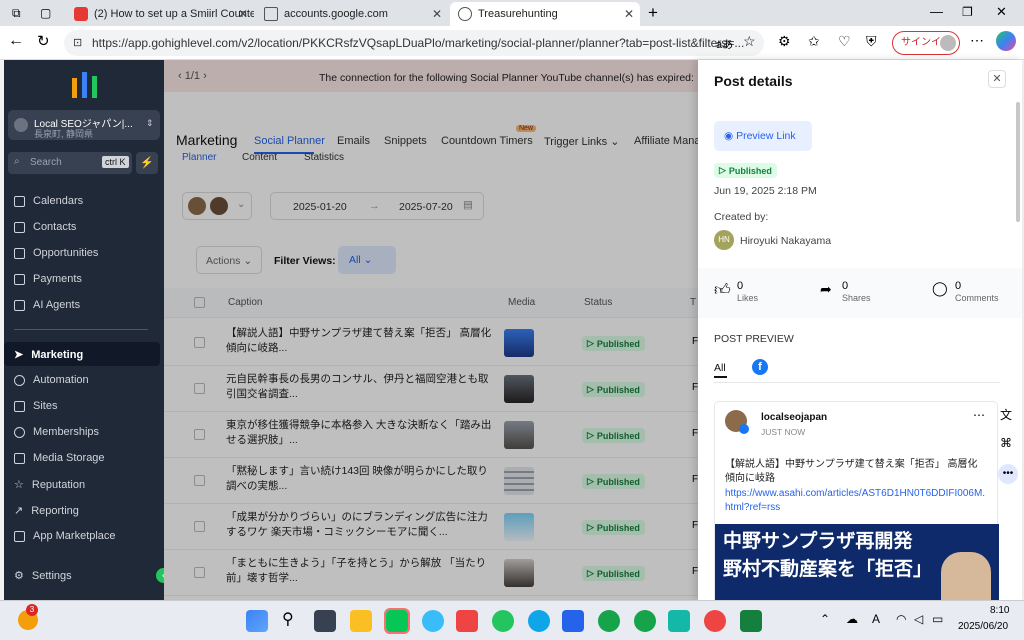  I want to click on star-icon: ☆, so click(19, 485).